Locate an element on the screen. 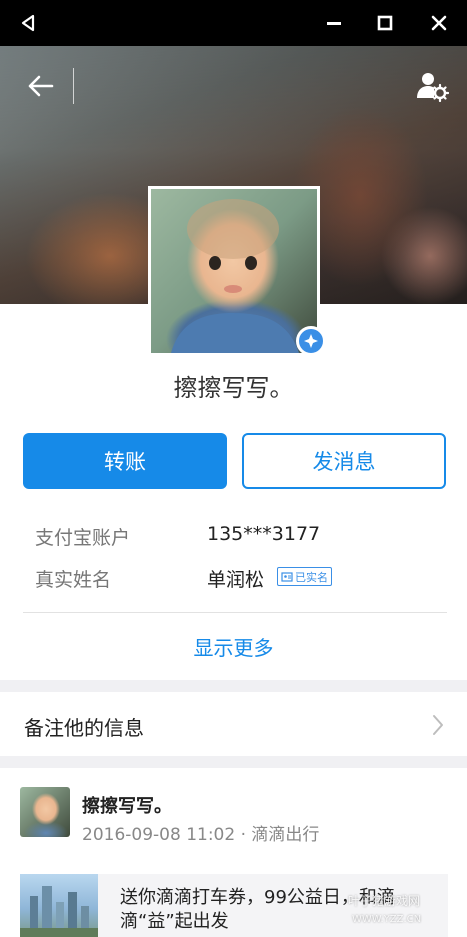  minimize-icon is located at coordinates (334, 23).